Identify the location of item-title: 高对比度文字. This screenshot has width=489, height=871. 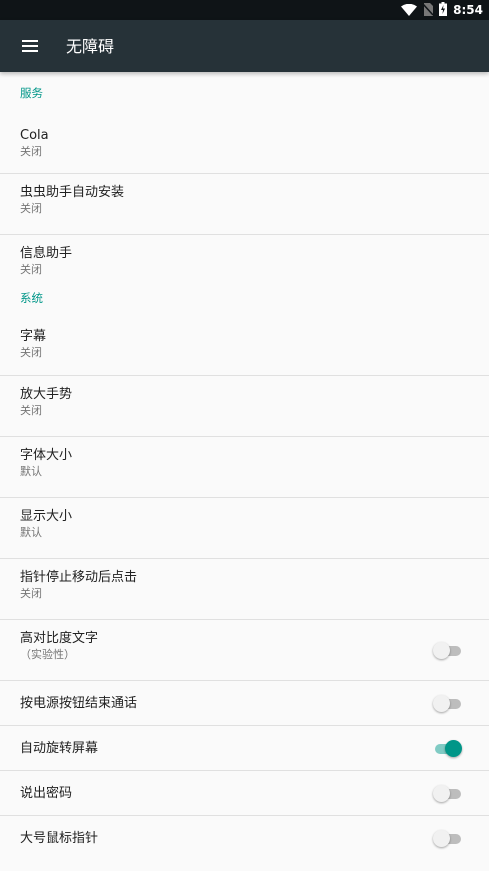
(59, 638).